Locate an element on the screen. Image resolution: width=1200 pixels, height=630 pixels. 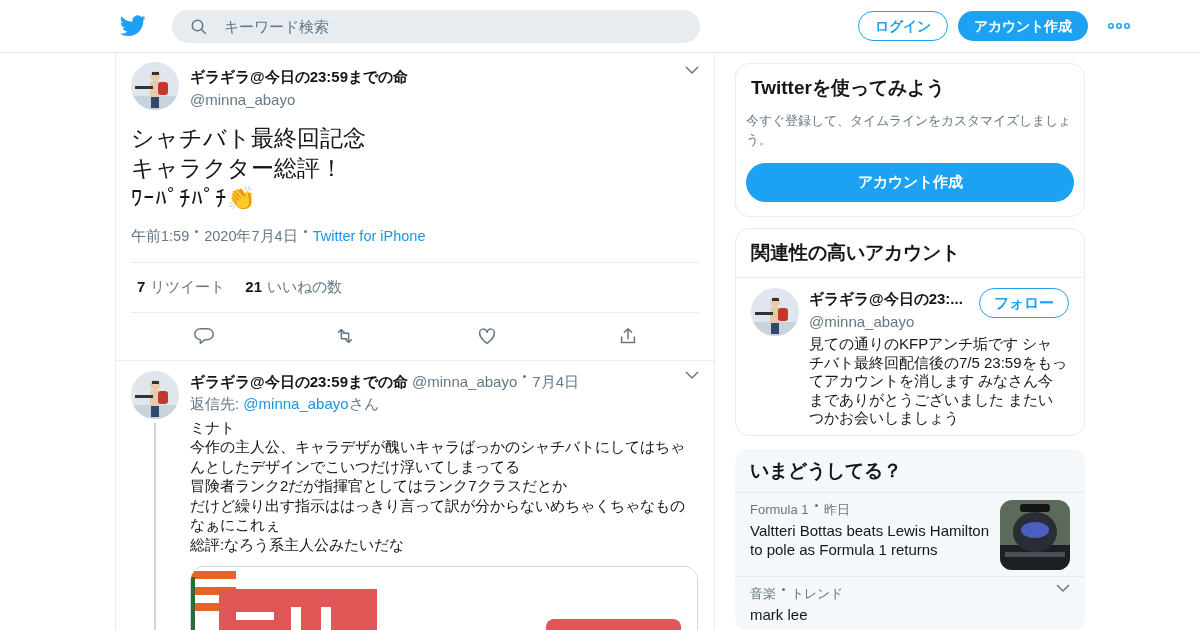
trend-headline: mark lee is located at coordinates (899, 614).